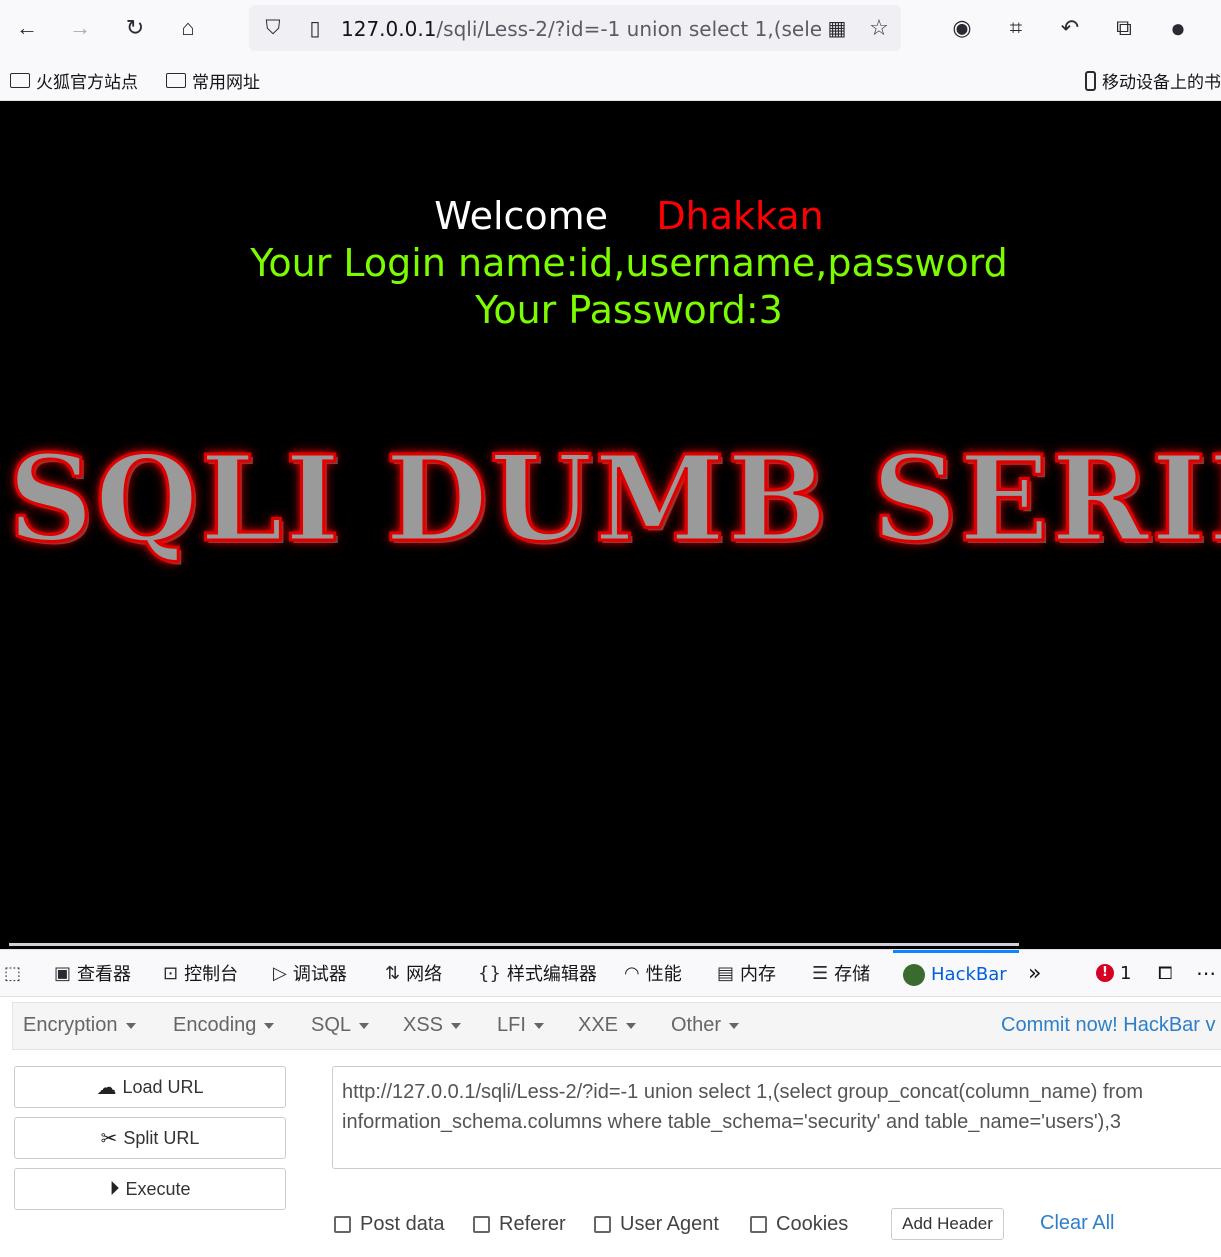 Image resolution: width=1221 pixels, height=1257 pixels. What do you see at coordinates (607, 1025) in the screenshot?
I see `menu-xxe: XXE` at bounding box center [607, 1025].